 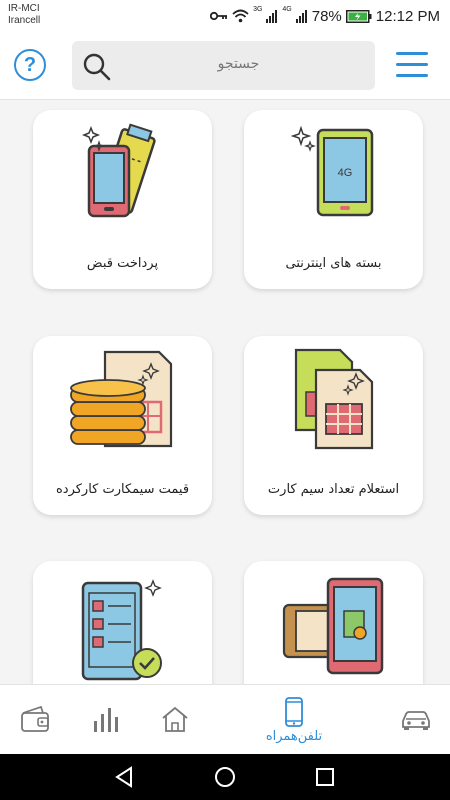 I want to click on bottom-navigation: تلفن‌همراه, so click(x=225, y=719).